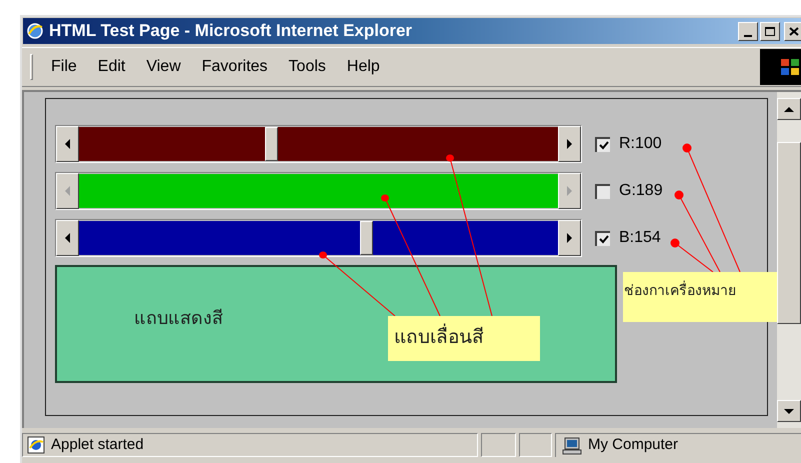  What do you see at coordinates (748, 31) in the screenshot?
I see `minimize-button` at bounding box center [748, 31].